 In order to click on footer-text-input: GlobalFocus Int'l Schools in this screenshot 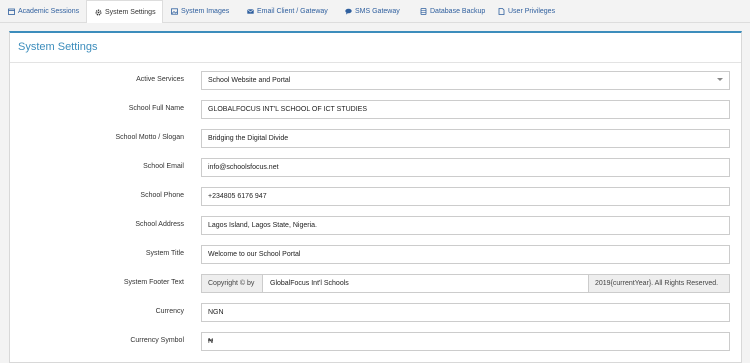, I will do `click(425, 283)`.